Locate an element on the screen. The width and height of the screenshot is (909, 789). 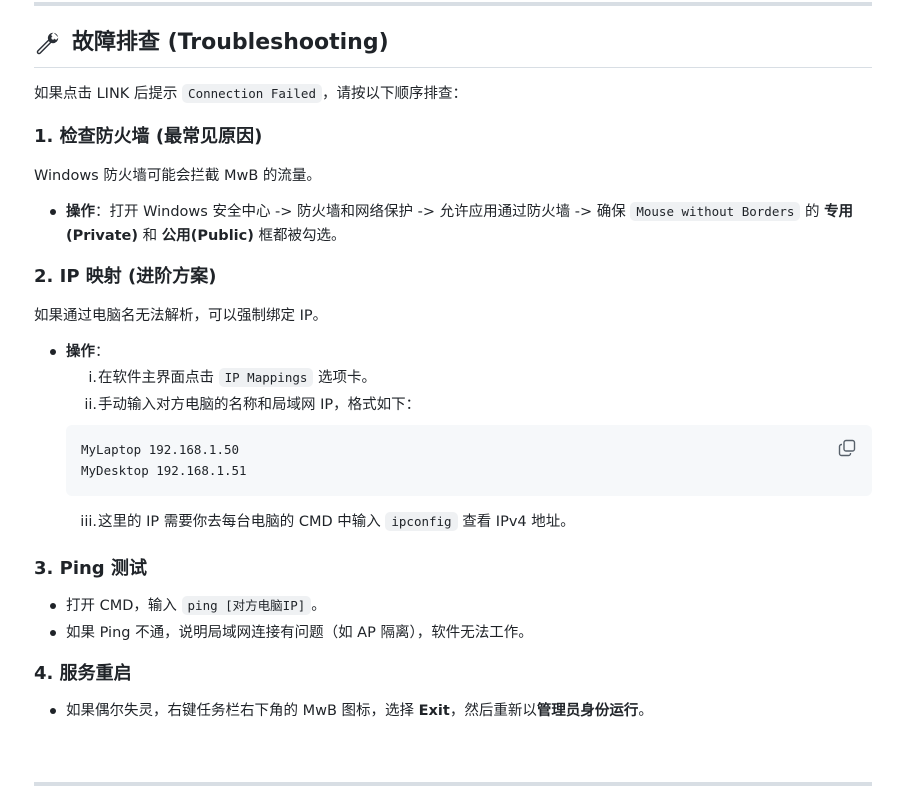
list-text: 如果偶尔失灵，右键任务栏右下角的 MwB 图标，选择 is located at coordinates (240, 711).